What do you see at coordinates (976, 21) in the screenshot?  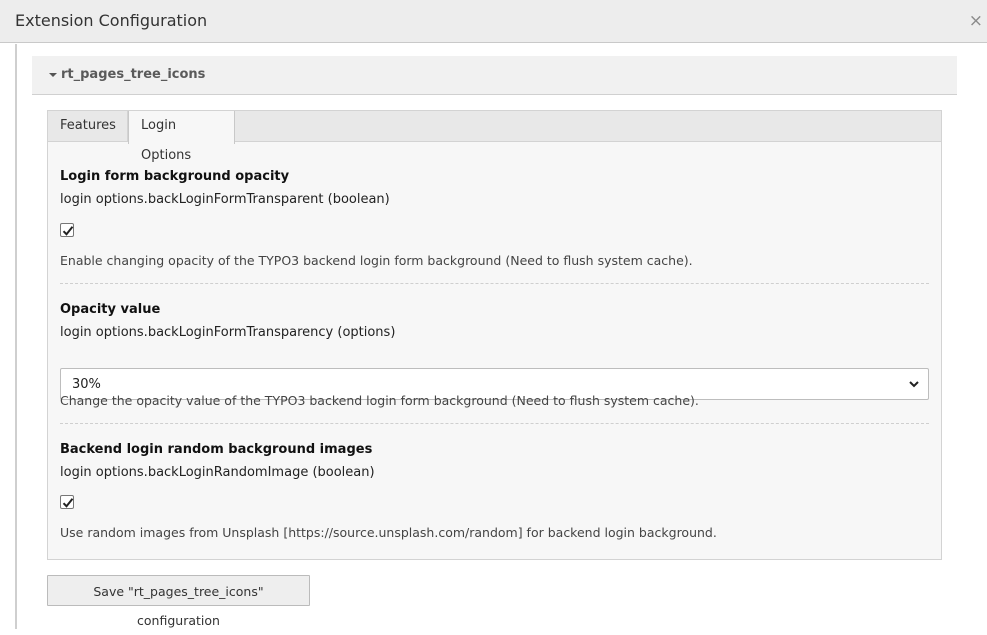 I see `close-icon: ×` at bounding box center [976, 21].